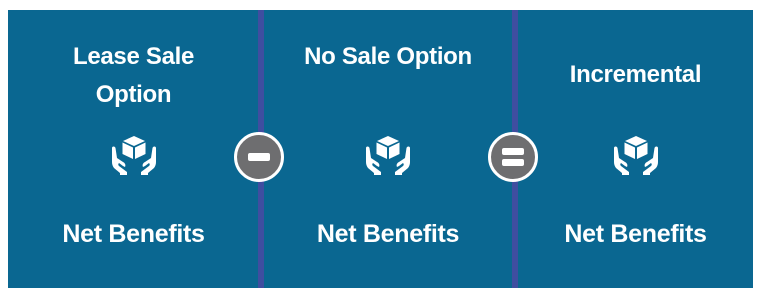 The width and height of the screenshot is (758, 293). Describe the element at coordinates (388, 56) in the screenshot. I see `panel-title: No Sale Option` at that location.